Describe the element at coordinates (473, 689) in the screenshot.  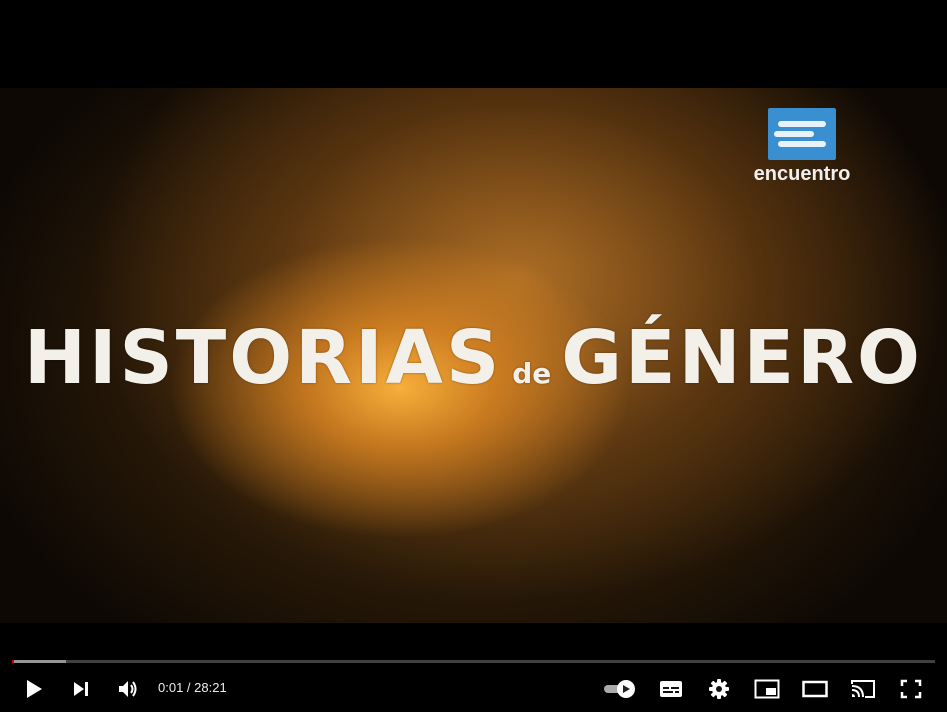
I see `control-bar: 0:01 / 28:21` at that location.